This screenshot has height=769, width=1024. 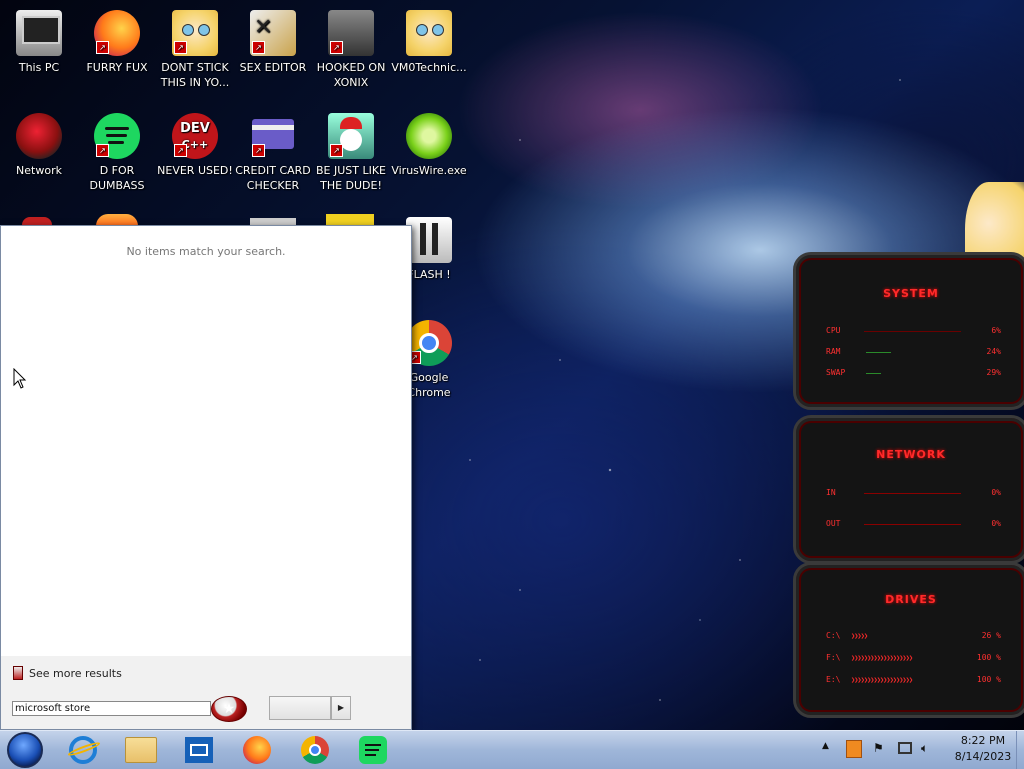 I want to click on ie-icon, so click(x=84, y=750).